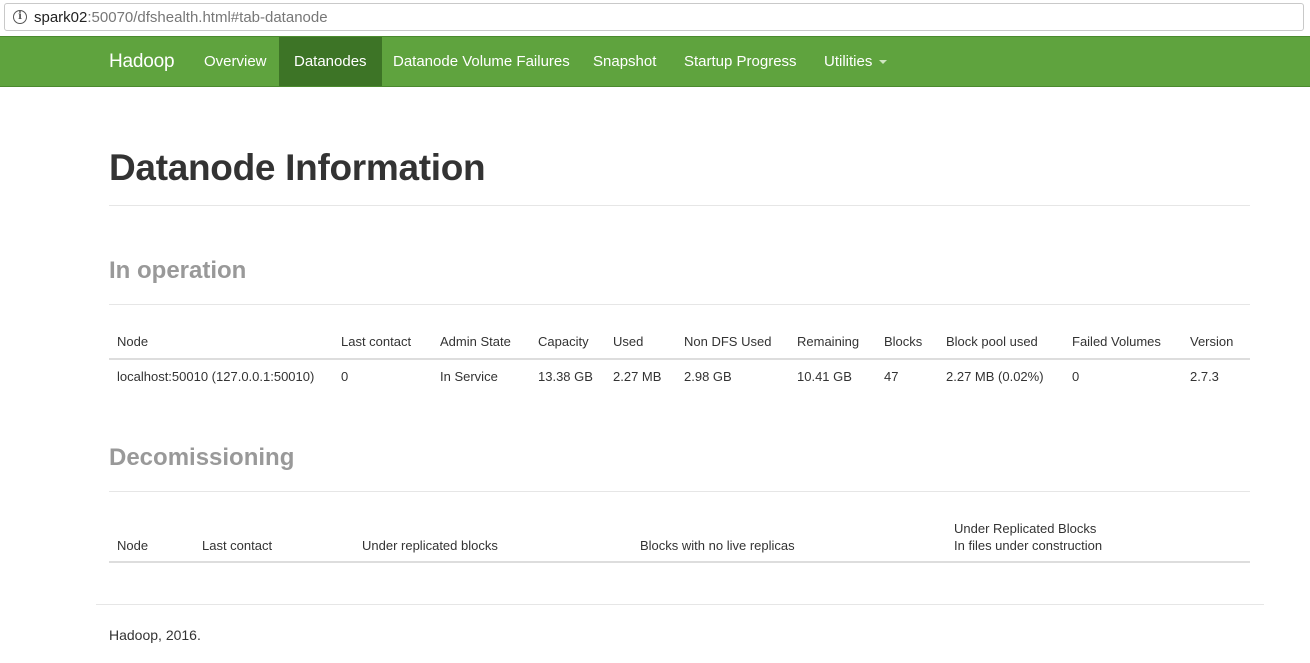 The height and width of the screenshot is (663, 1310). What do you see at coordinates (740, 61) in the screenshot?
I see `nav-startup-progress: Startup Progress` at bounding box center [740, 61].